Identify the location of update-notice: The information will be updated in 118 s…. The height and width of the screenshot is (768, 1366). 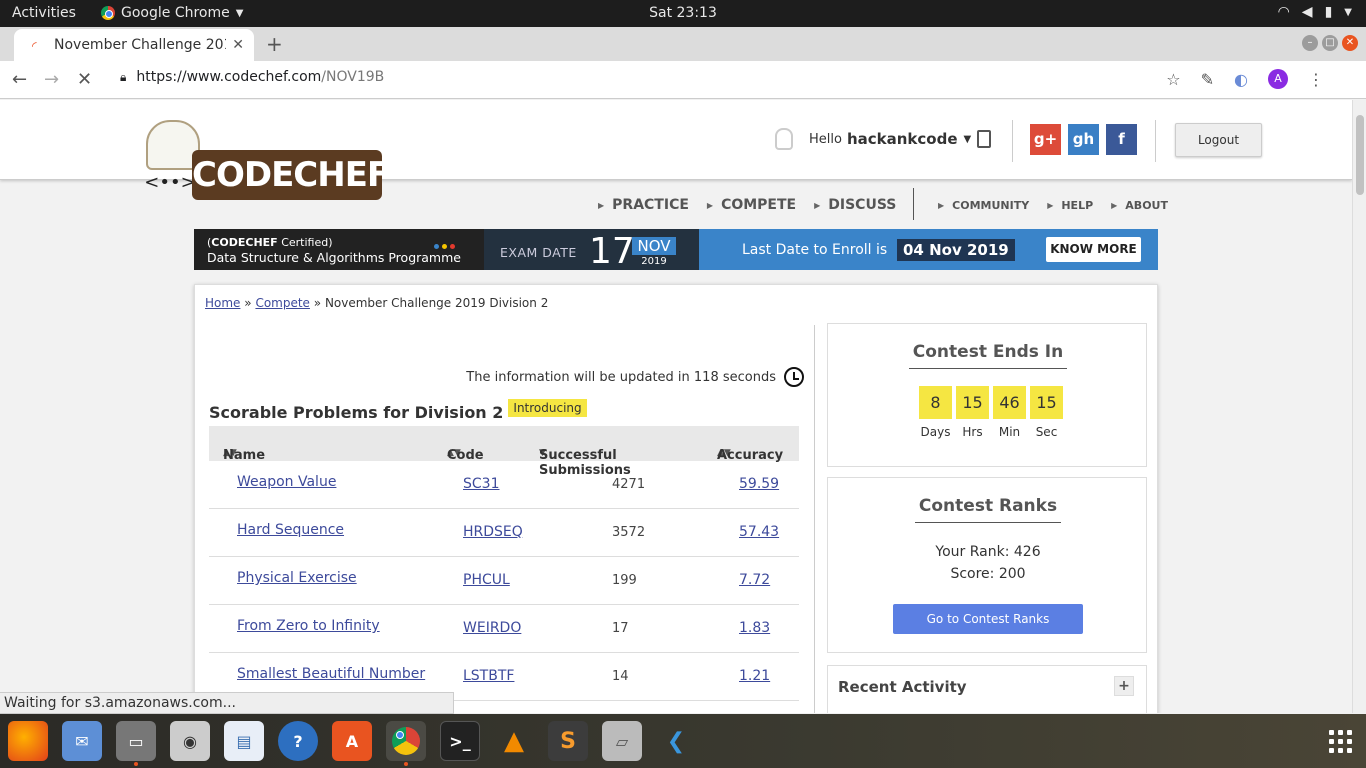
(635, 377).